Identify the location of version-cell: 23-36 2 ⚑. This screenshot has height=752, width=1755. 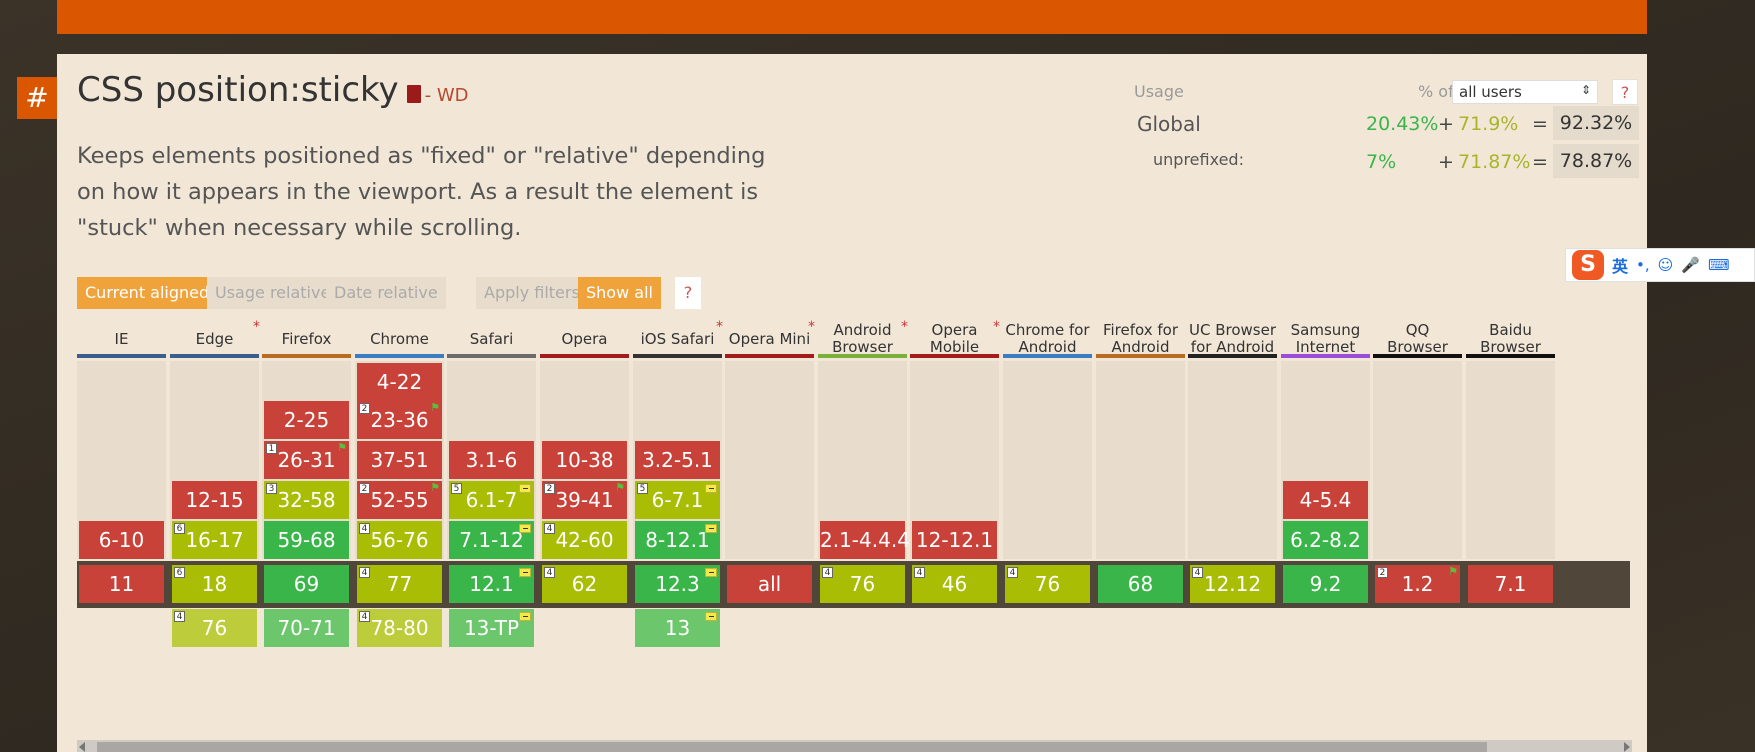
(399, 420).